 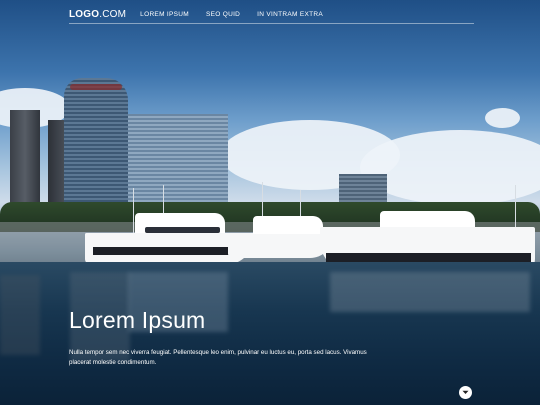 What do you see at coordinates (164, 14) in the screenshot?
I see `nav-item-lorem-ipsum: LOREM IPSUM` at bounding box center [164, 14].